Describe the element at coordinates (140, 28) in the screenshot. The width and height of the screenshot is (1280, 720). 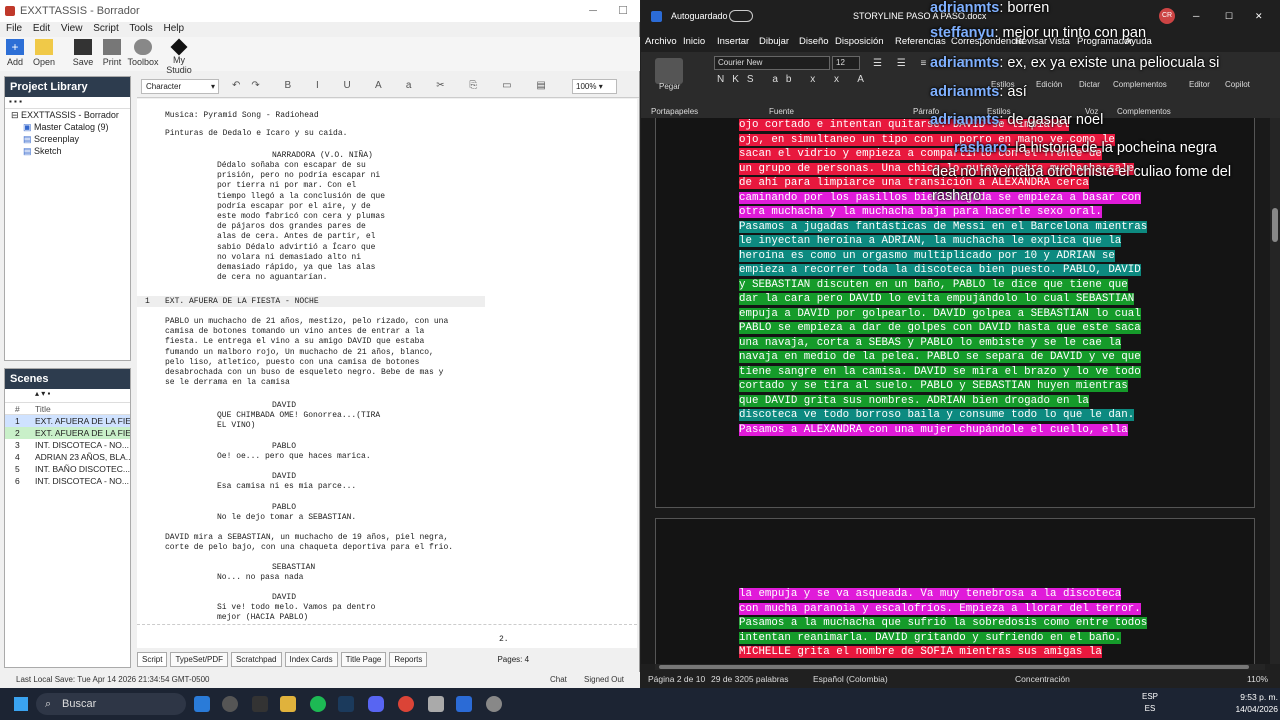
I see `menu-tools: Tools` at that location.